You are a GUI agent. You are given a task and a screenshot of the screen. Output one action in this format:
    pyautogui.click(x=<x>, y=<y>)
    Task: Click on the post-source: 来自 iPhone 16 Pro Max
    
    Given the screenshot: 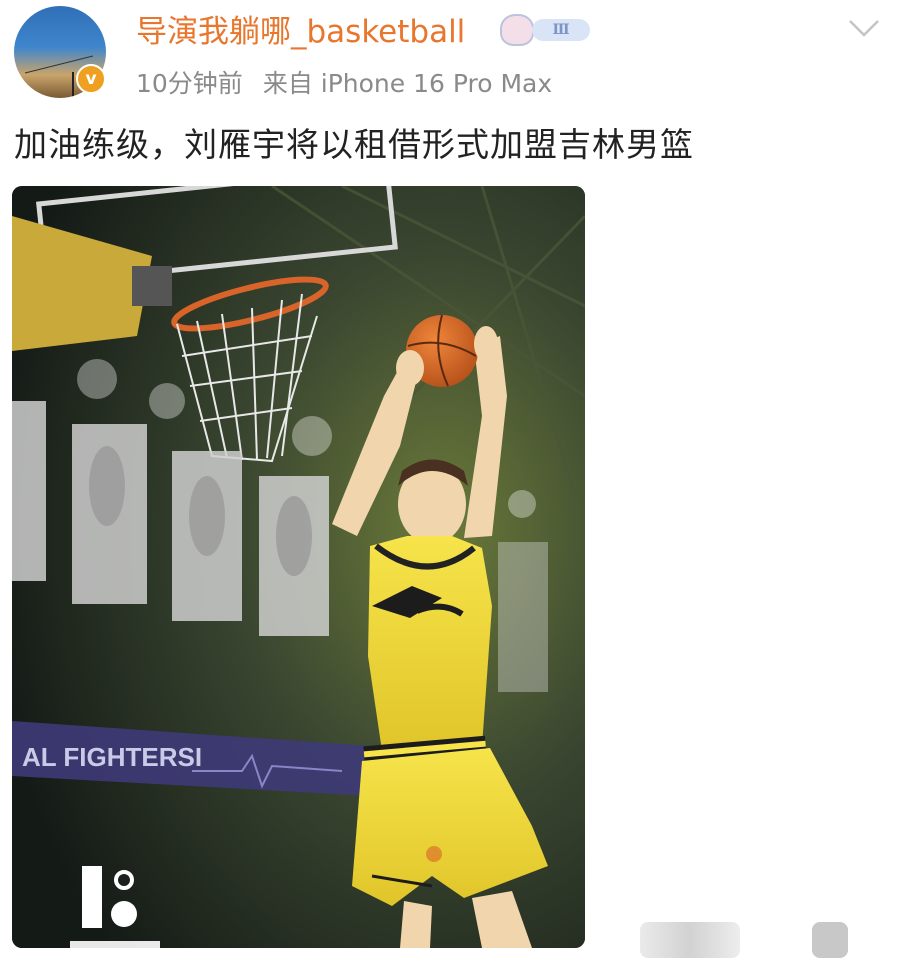 What is the action you would take?
    pyautogui.click(x=407, y=83)
    